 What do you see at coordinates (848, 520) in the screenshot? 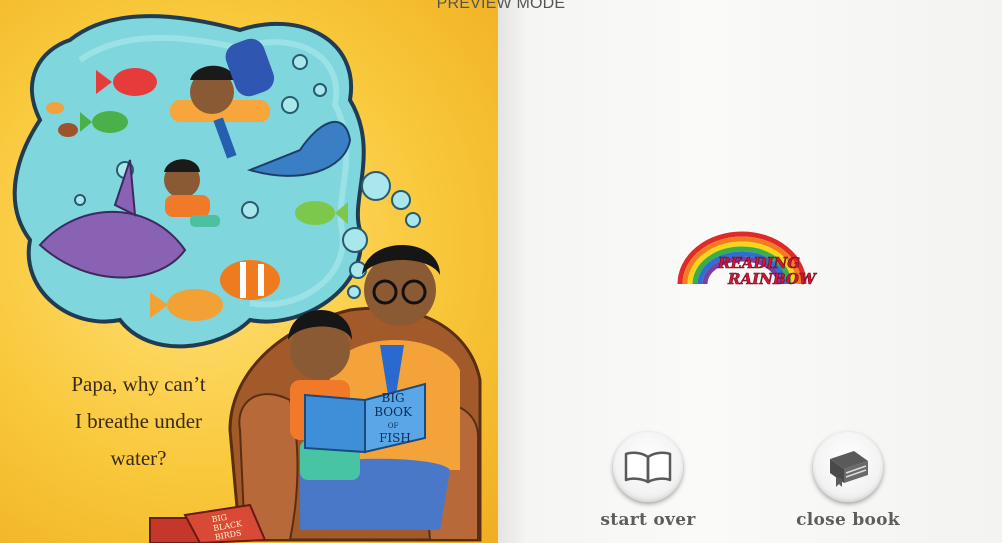
I see `close-book-label: close book` at bounding box center [848, 520].